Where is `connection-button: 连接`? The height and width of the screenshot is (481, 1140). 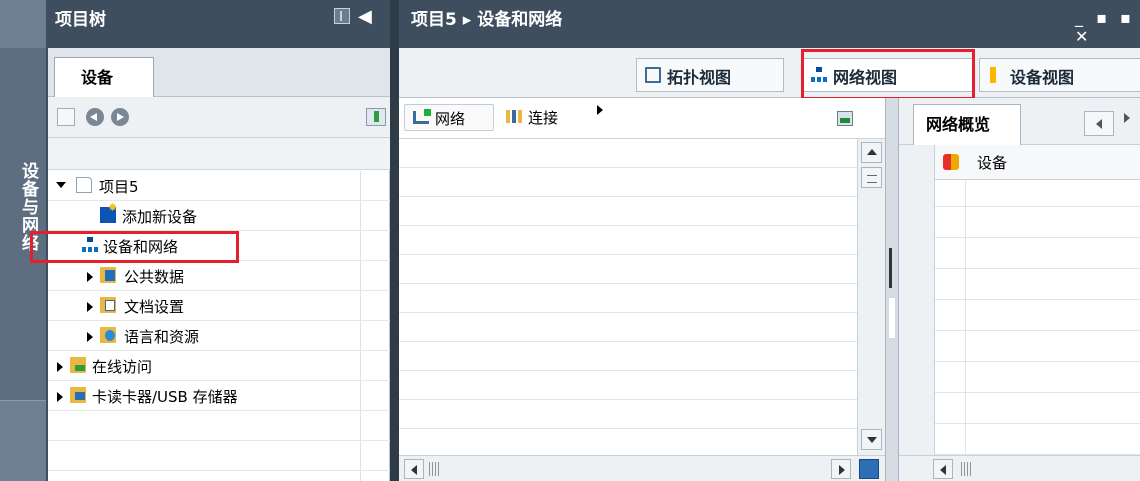
connection-button: 连接 is located at coordinates (546, 117).